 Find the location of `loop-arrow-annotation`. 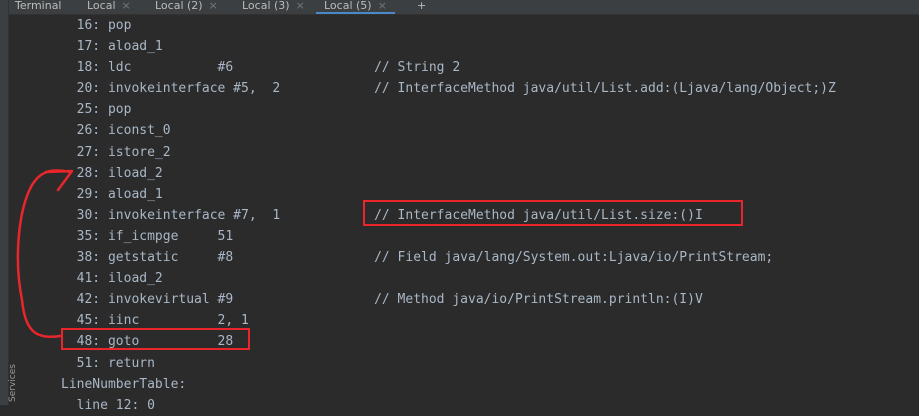

loop-arrow-annotation is located at coordinates (45, 254).